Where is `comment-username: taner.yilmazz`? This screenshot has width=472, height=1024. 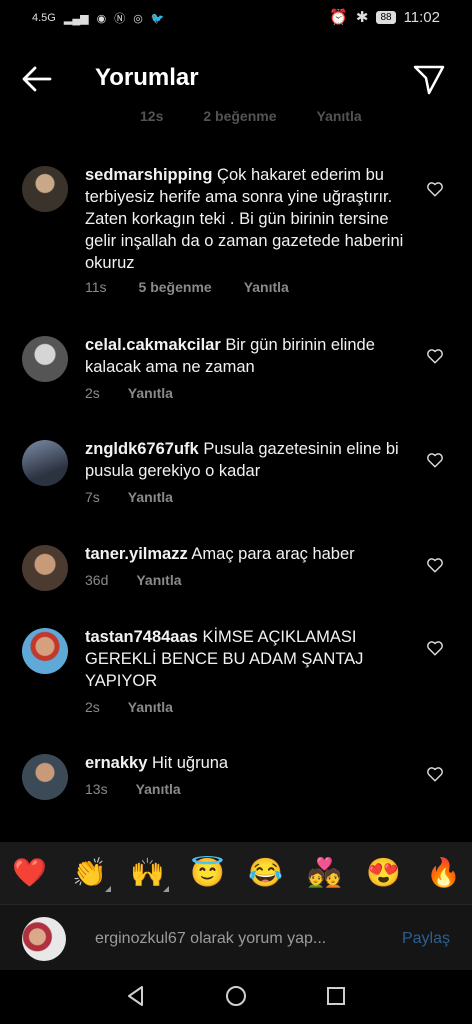 comment-username: taner.yilmazz is located at coordinates (136, 554).